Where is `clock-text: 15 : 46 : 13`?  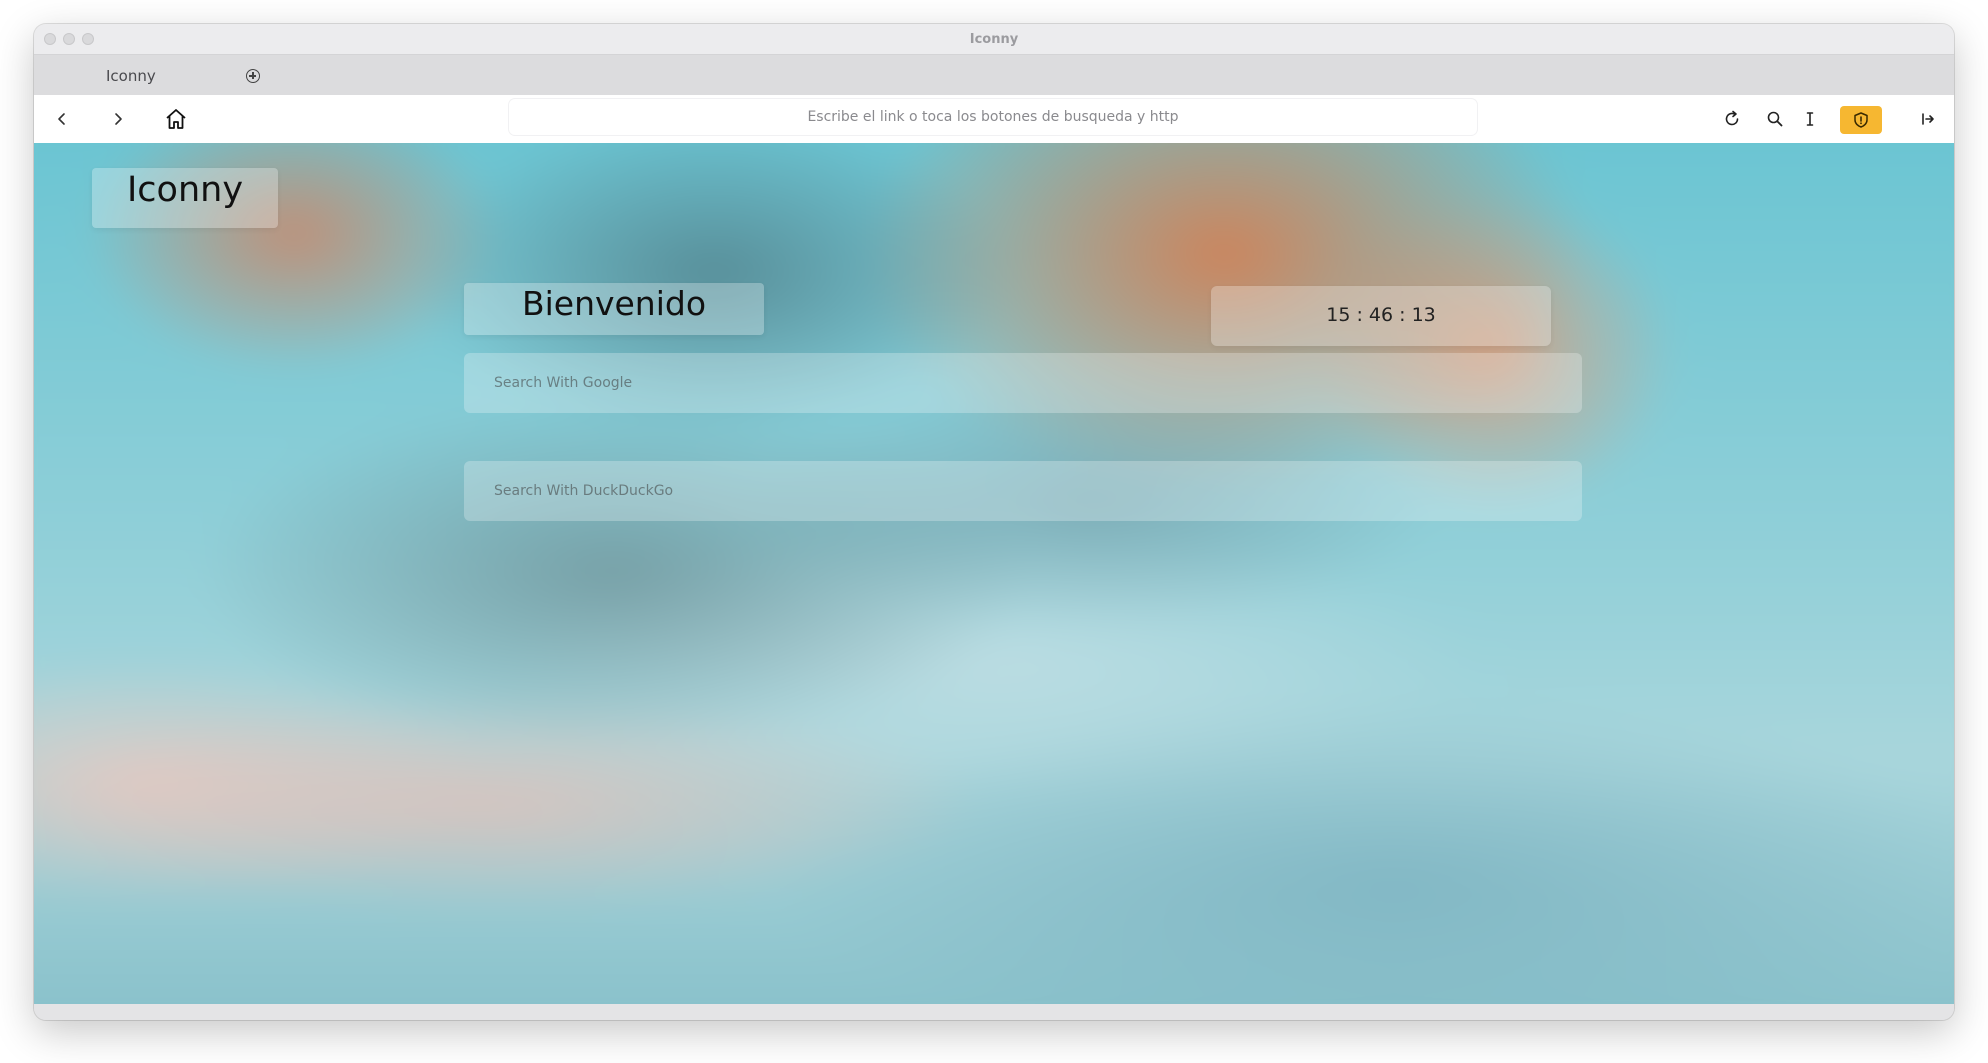
clock-text: 15 : 46 : 13 is located at coordinates (1381, 315).